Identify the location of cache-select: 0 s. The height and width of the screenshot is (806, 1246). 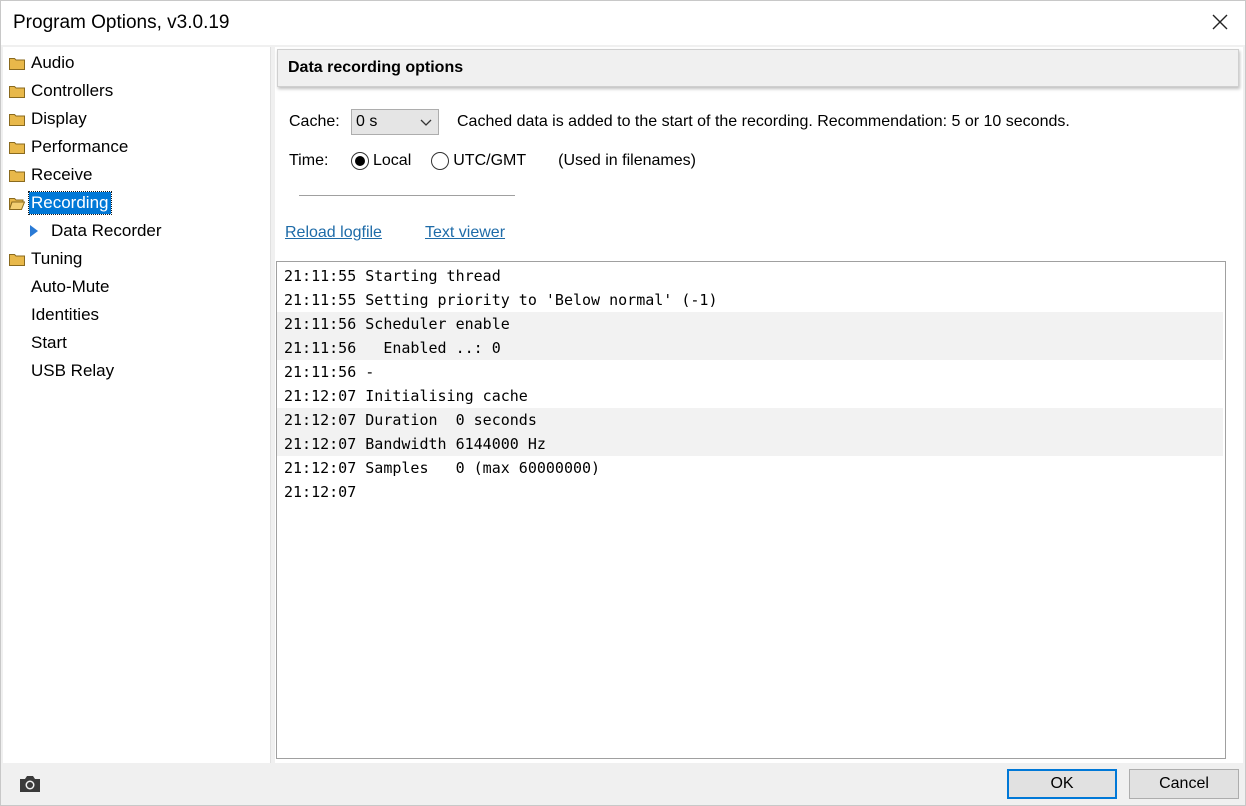
(395, 122).